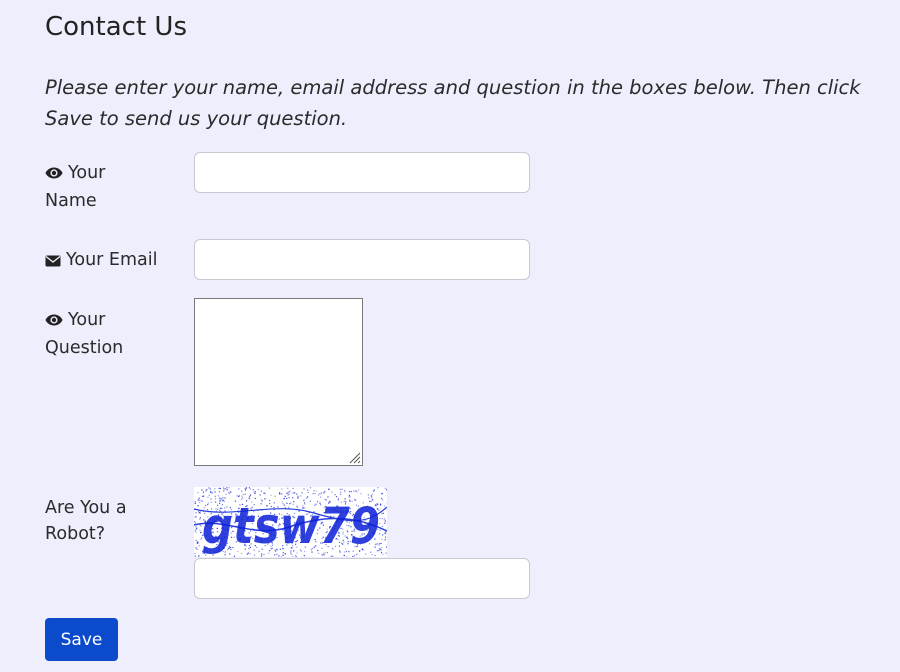 Image resolution: width=900 pixels, height=672 pixels. I want to click on name-label: Your Name, so click(95, 187).